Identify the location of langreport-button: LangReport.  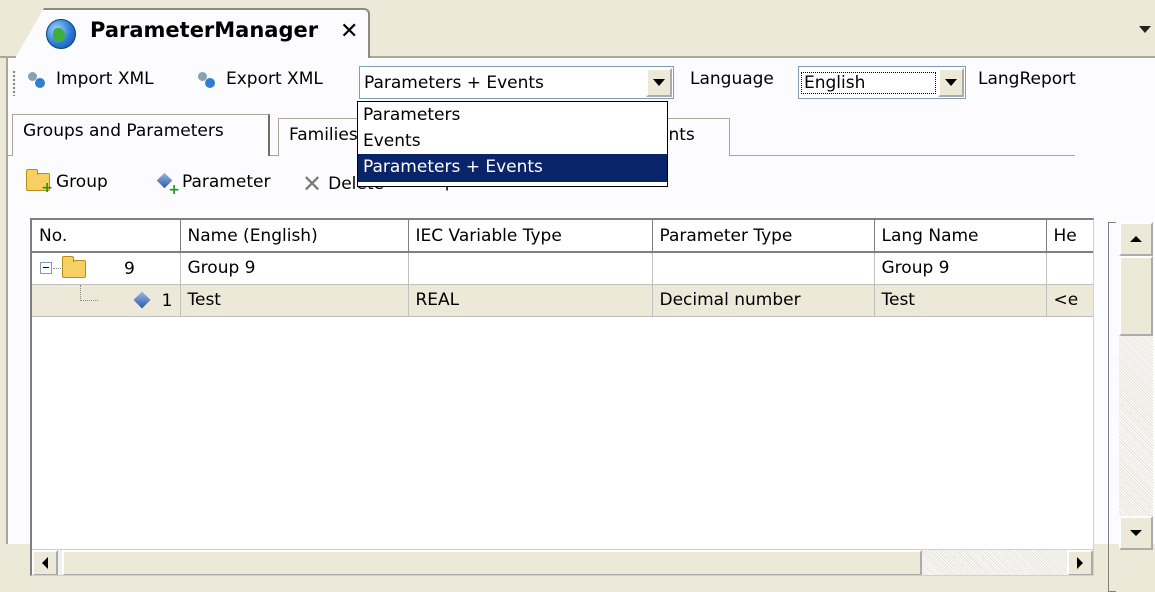
(1027, 79).